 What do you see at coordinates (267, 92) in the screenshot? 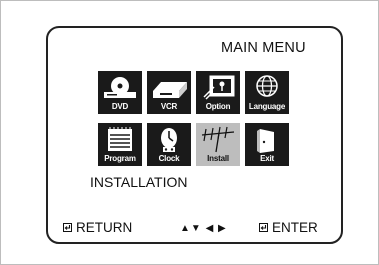
I see `menu-item-language: Language` at bounding box center [267, 92].